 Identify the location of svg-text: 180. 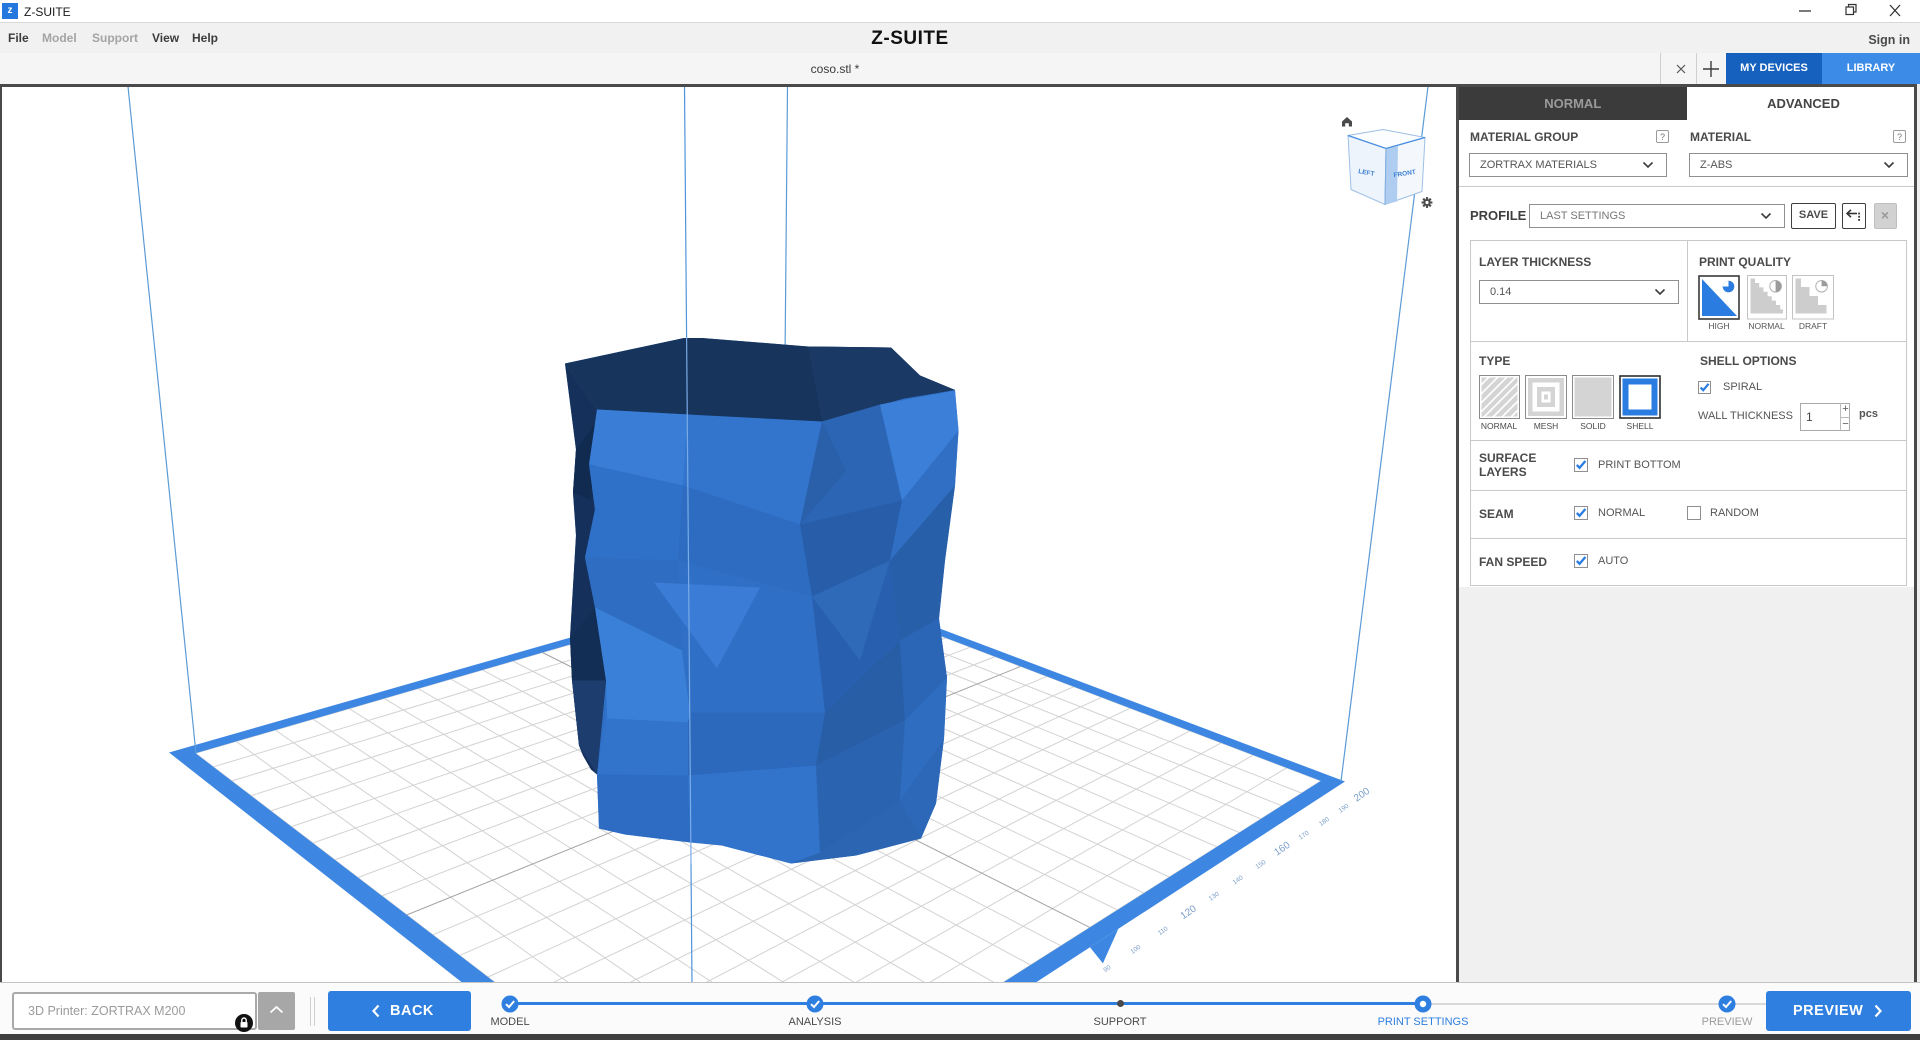
(1324, 821).